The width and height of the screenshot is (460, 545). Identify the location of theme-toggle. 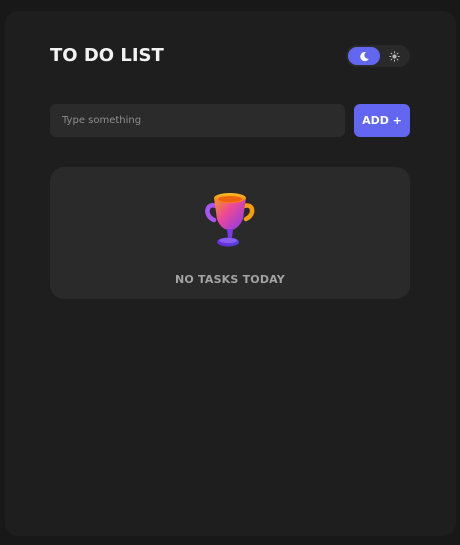
(378, 56).